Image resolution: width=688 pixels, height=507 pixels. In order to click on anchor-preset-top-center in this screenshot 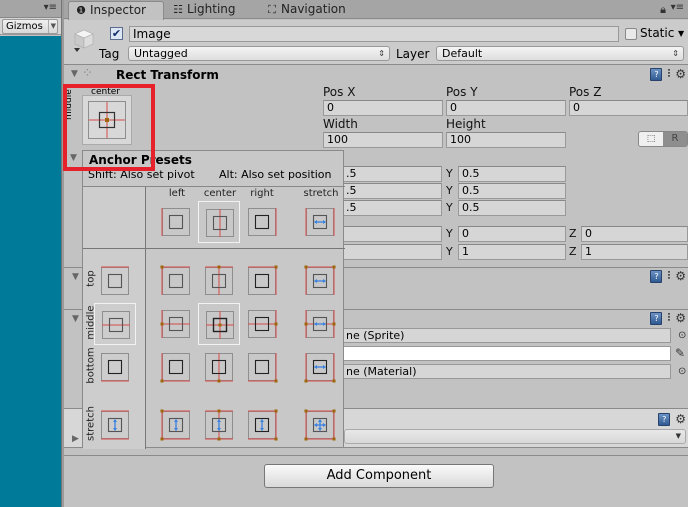, I will do `click(219, 281)`.